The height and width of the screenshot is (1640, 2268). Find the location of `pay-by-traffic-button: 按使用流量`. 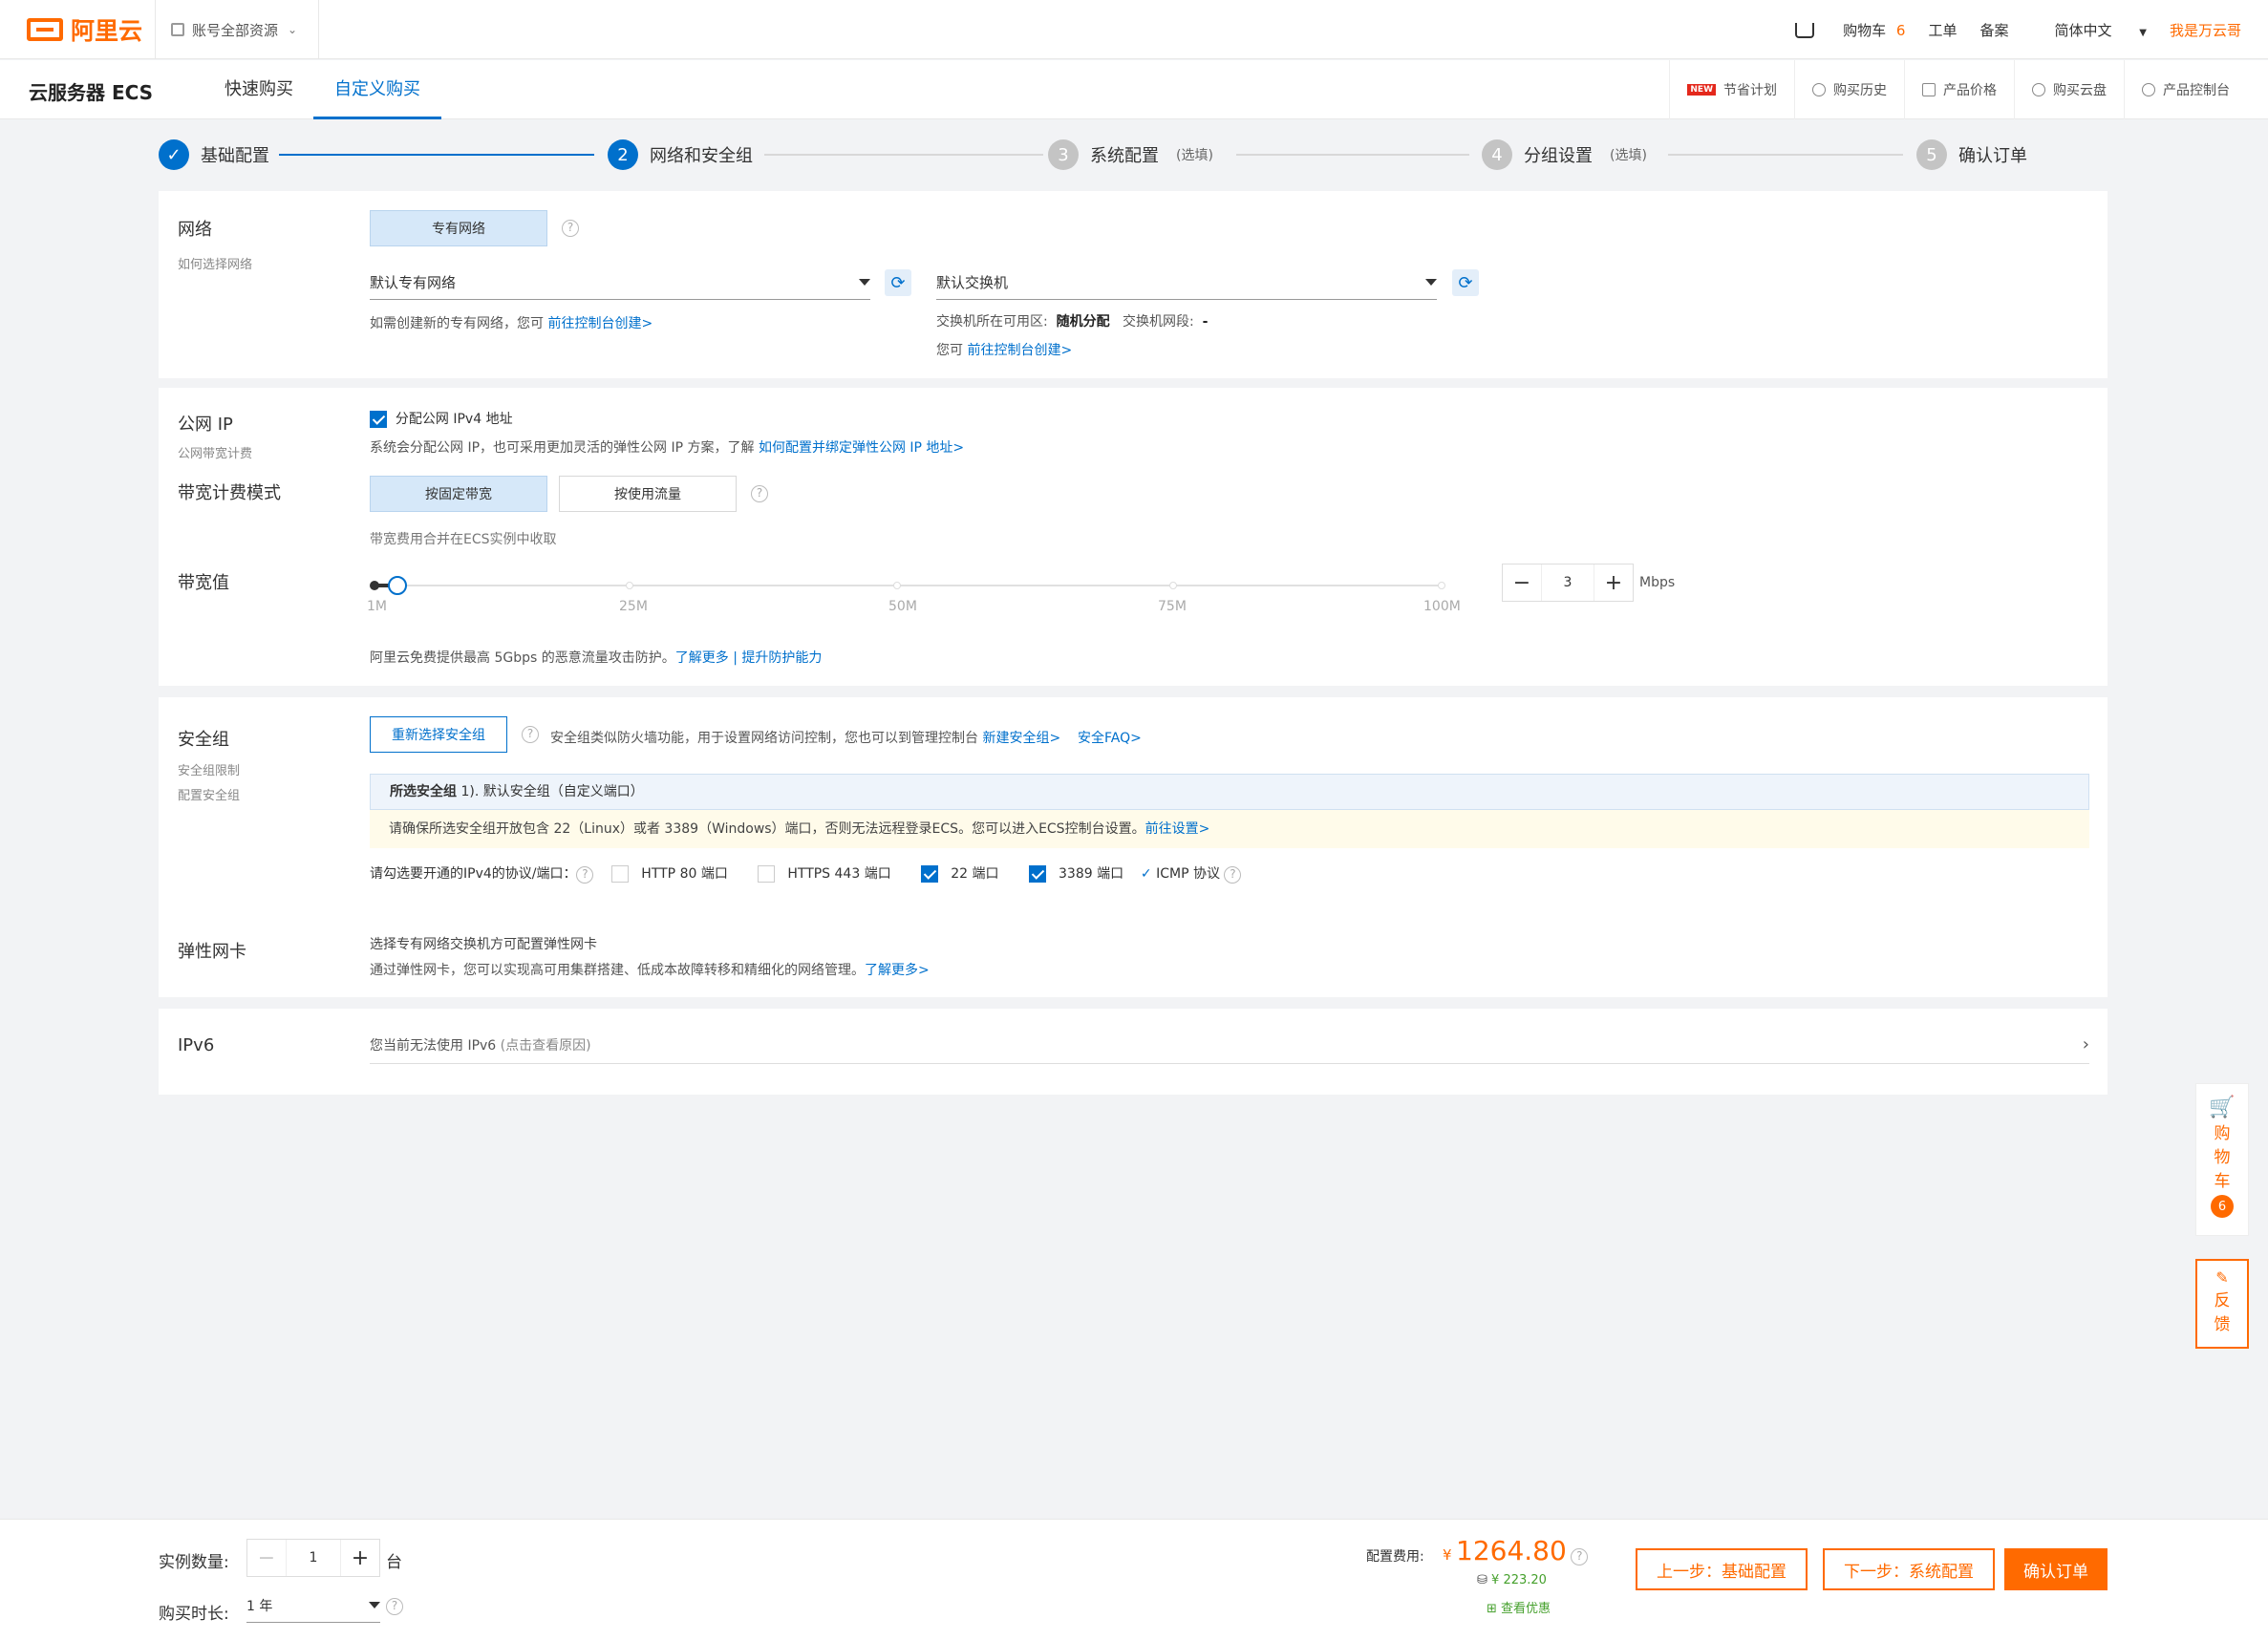

pay-by-traffic-button: 按使用流量 is located at coordinates (648, 494).